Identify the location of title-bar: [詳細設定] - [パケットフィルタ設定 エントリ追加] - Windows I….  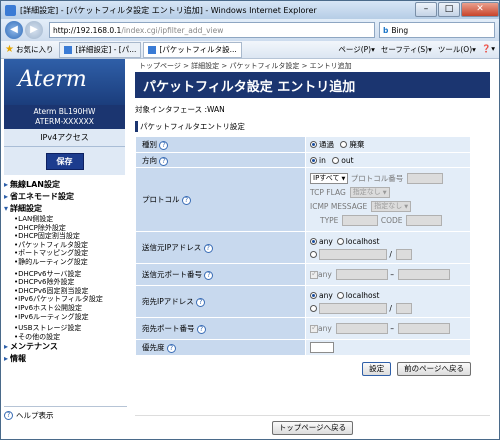
(250, 10).